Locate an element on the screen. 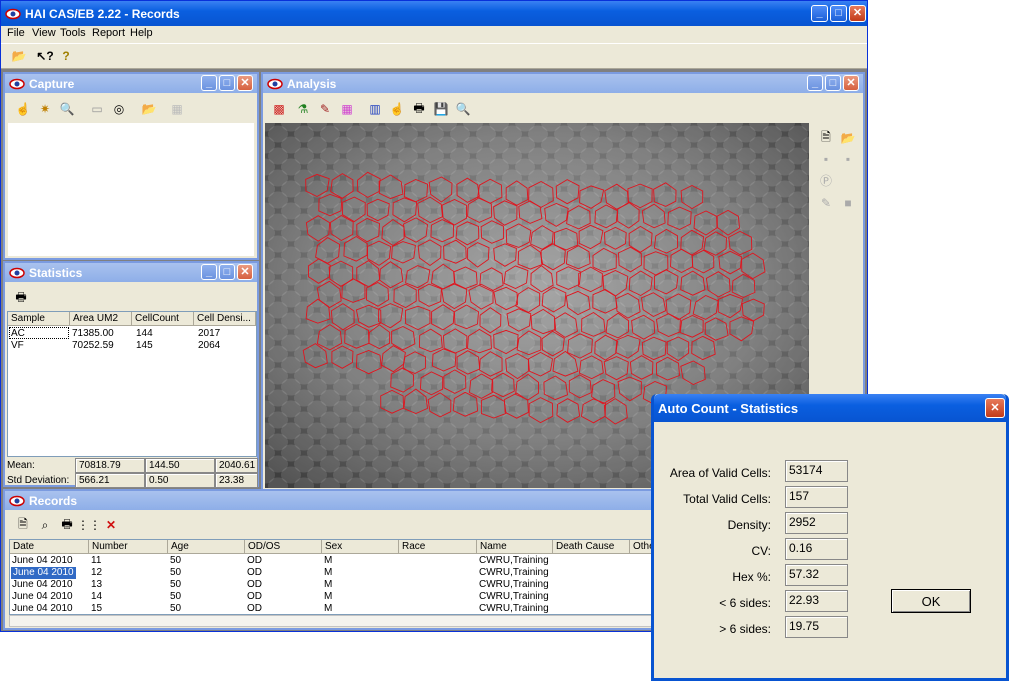 Image resolution: width=1010 pixels, height=681 pixels. capture-camera-icon: ▭ is located at coordinates (97, 109).